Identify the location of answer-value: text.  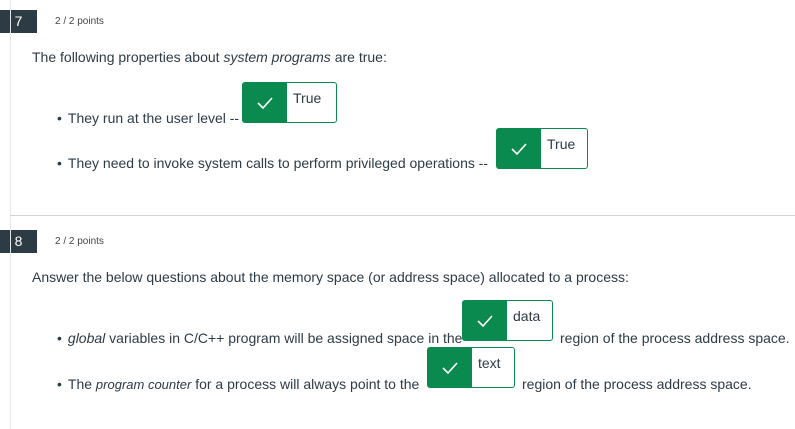
(489, 363).